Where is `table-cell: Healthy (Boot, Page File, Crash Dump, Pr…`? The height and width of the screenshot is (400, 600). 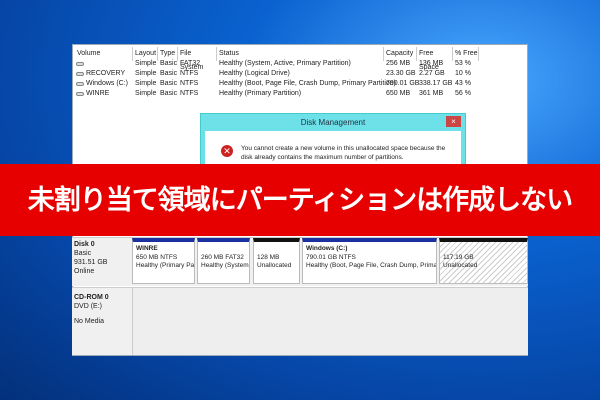 table-cell: Healthy (Boot, Page File, Crash Dump, Pr… is located at coordinates (307, 83).